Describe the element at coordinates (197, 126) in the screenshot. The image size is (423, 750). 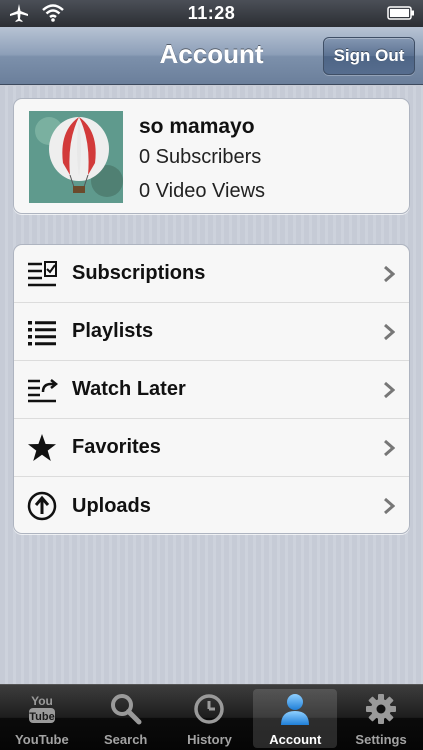
I see `username: so mamayo` at that location.